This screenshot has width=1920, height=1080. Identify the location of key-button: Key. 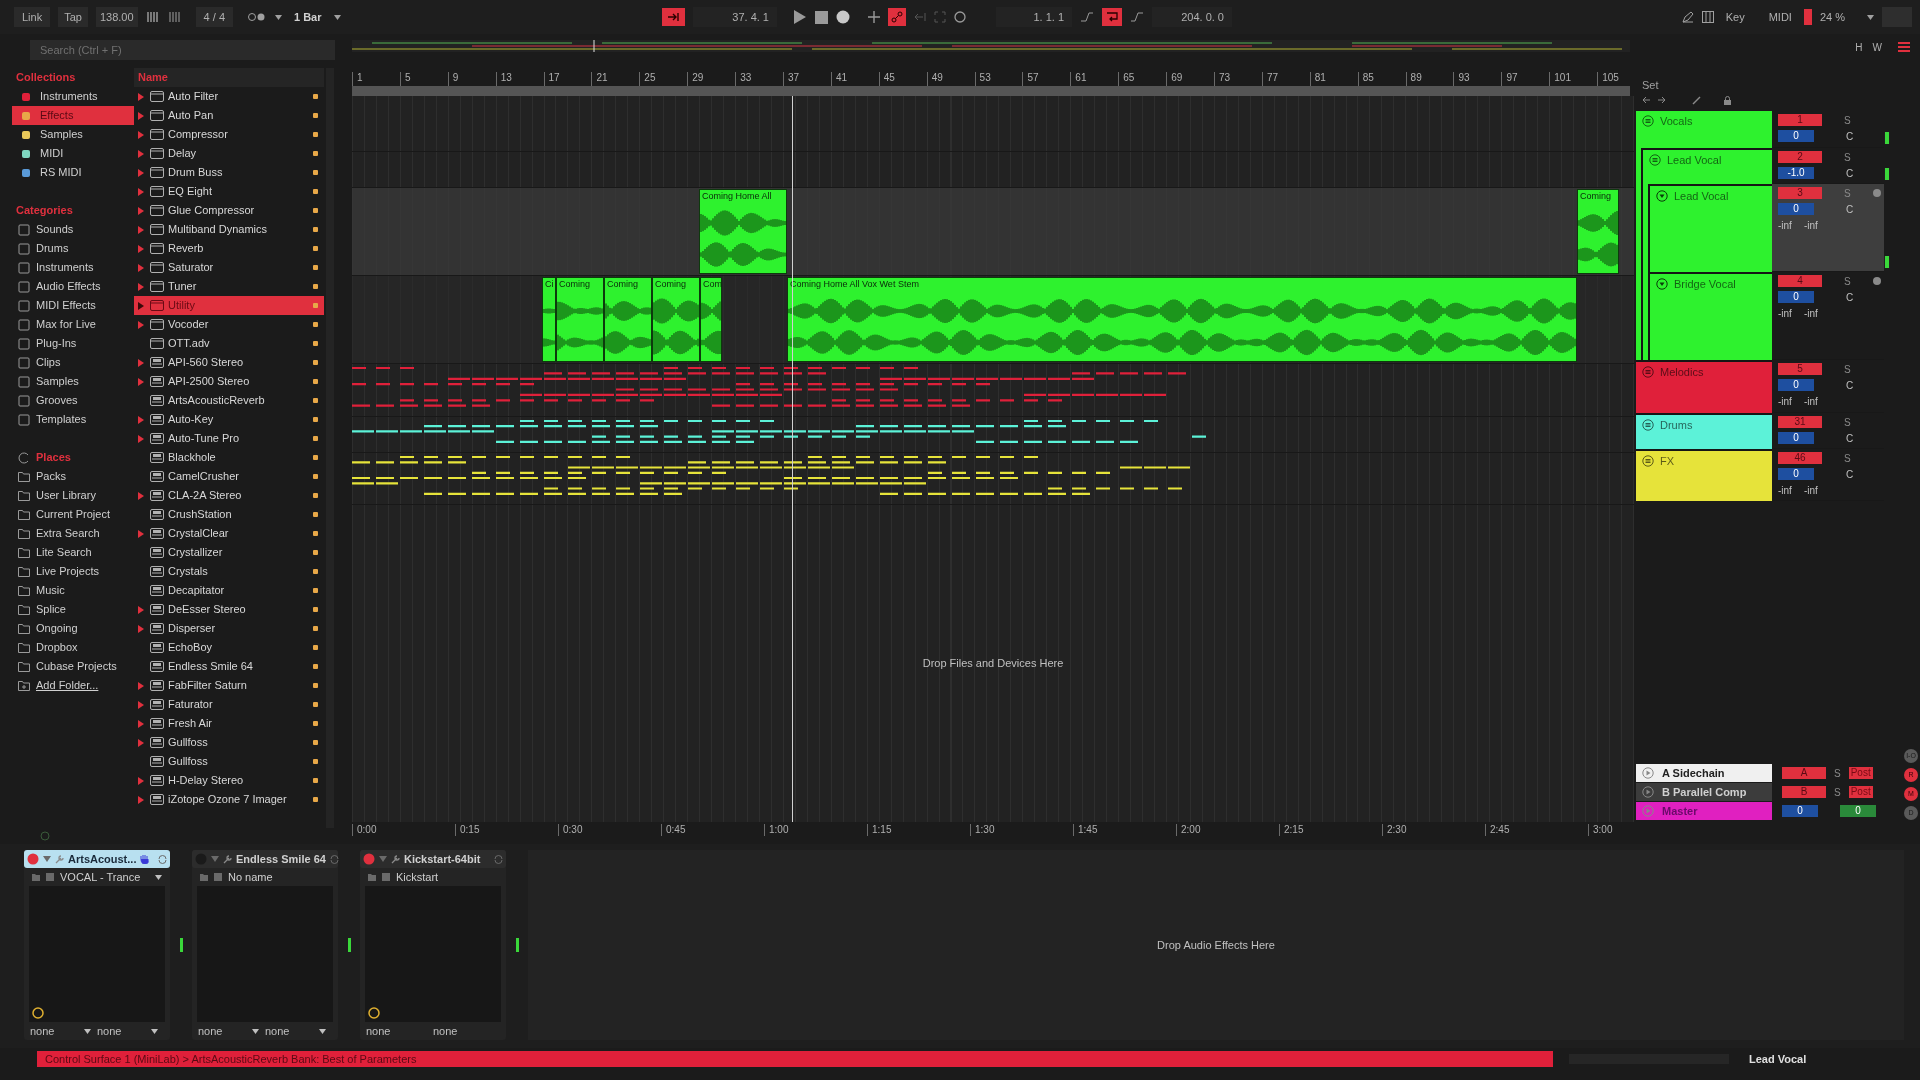
(1735, 17).